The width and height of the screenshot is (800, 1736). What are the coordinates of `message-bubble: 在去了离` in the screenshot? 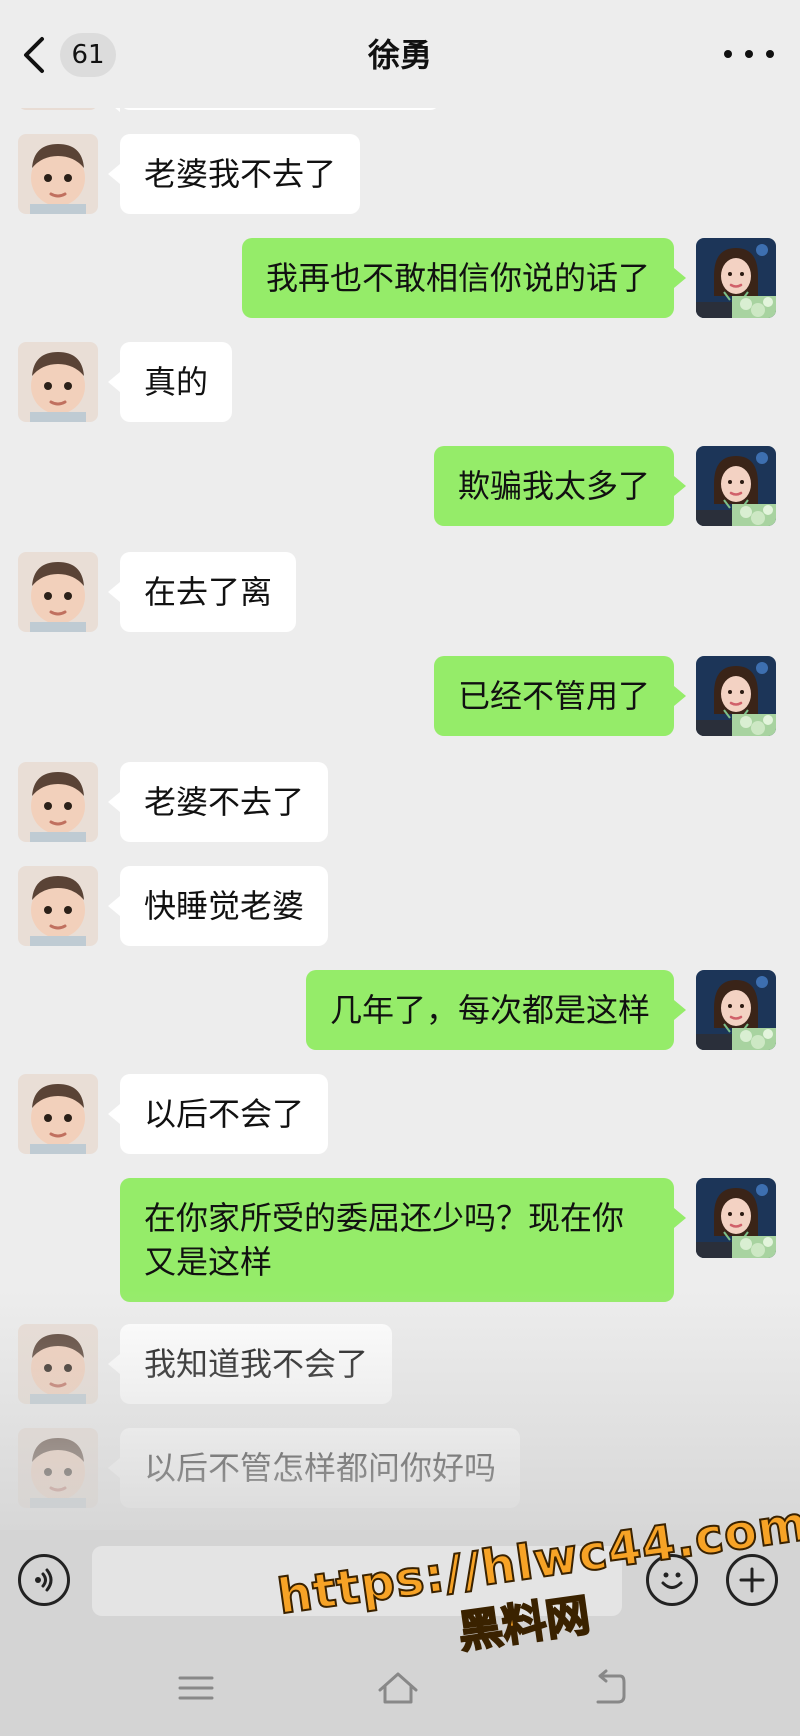 It's located at (202, 592).